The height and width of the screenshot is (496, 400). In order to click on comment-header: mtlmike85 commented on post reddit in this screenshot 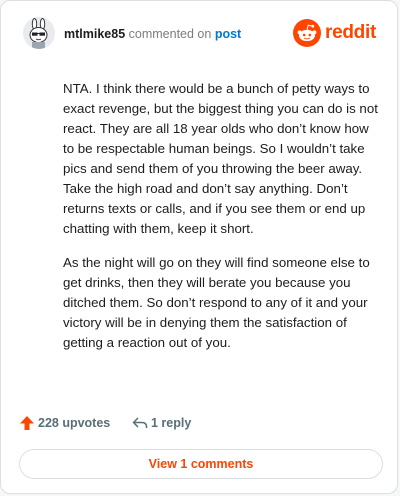, I will do `click(202, 34)`.